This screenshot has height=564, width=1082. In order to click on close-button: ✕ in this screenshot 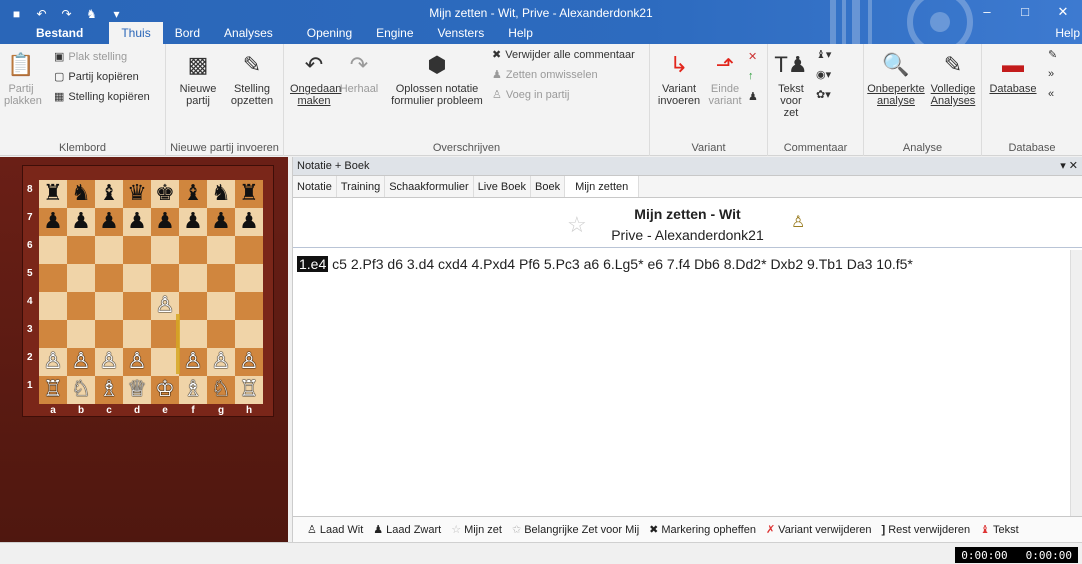, I will do `click(1063, 12)`.